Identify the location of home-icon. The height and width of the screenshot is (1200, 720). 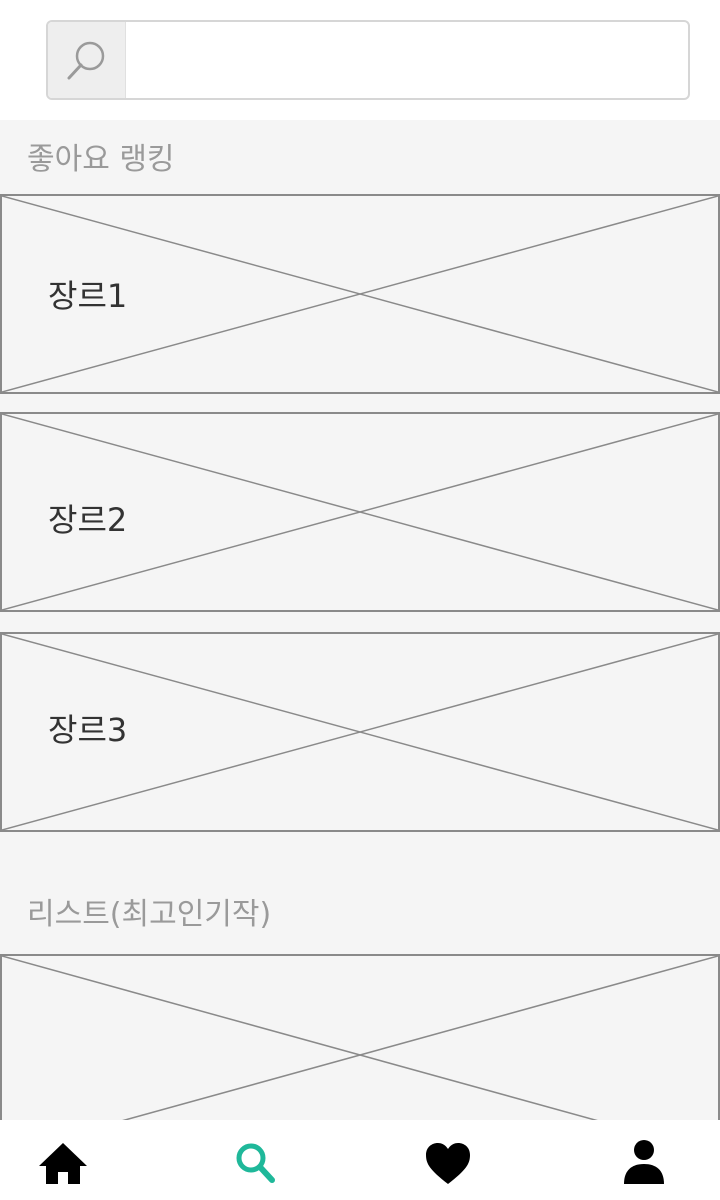
(63, 1163).